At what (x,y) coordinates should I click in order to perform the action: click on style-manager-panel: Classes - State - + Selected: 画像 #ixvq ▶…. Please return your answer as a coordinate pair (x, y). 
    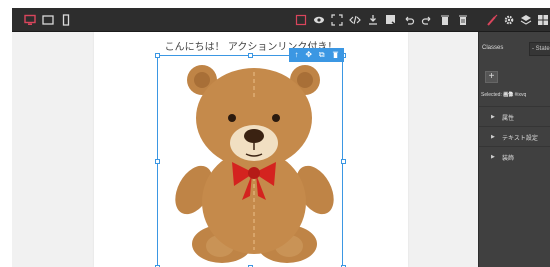
    Looking at the image, I should click on (514, 149).